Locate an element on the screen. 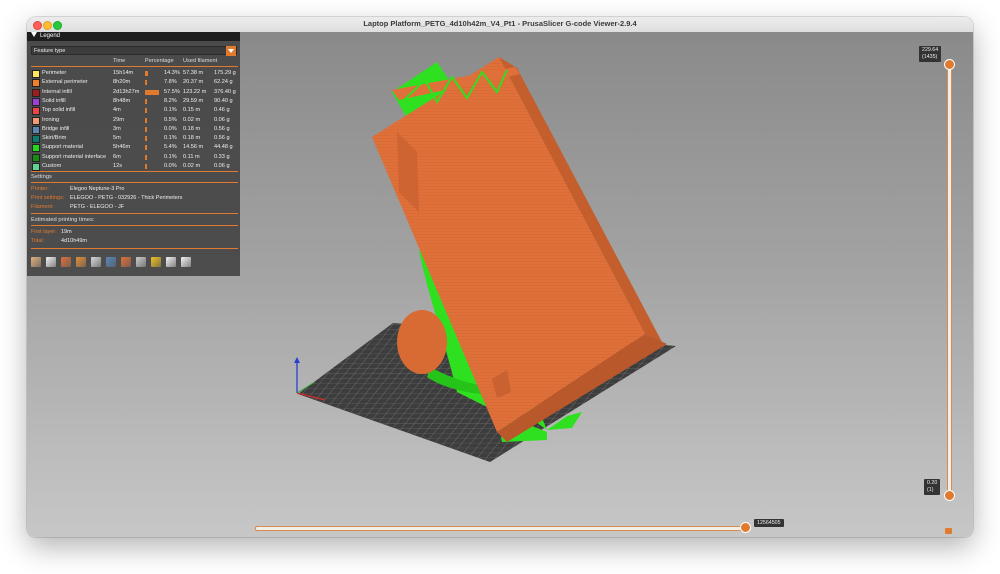 The height and width of the screenshot is (574, 1000). printer-label: Printer: is located at coordinates (40, 189).